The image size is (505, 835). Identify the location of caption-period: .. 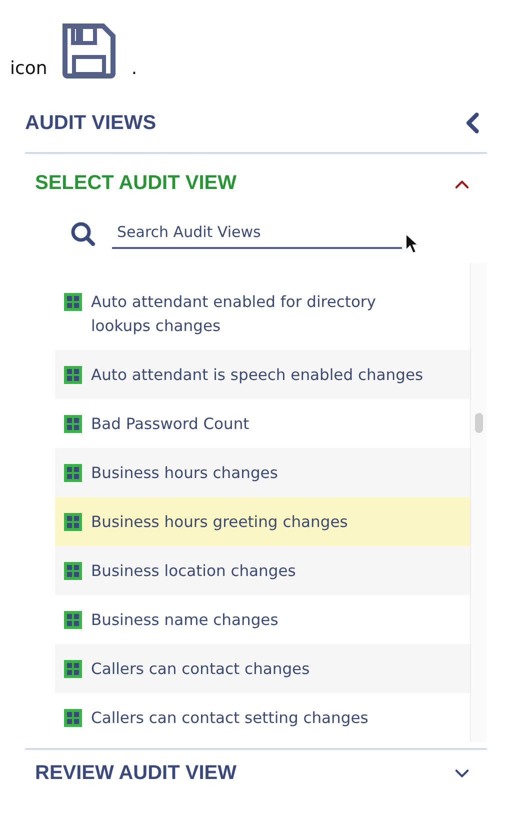
(134, 70).